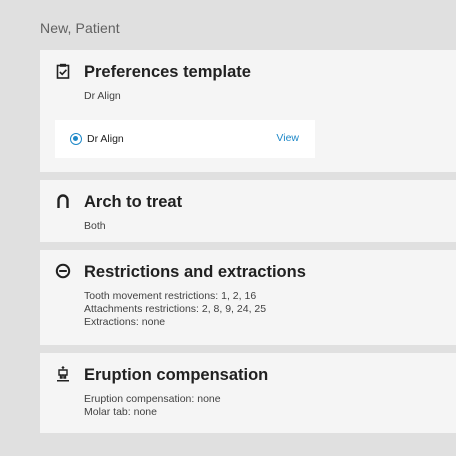 The height and width of the screenshot is (456, 456). I want to click on eruption-compensation-value: Eruption compensation: none, so click(152, 399).